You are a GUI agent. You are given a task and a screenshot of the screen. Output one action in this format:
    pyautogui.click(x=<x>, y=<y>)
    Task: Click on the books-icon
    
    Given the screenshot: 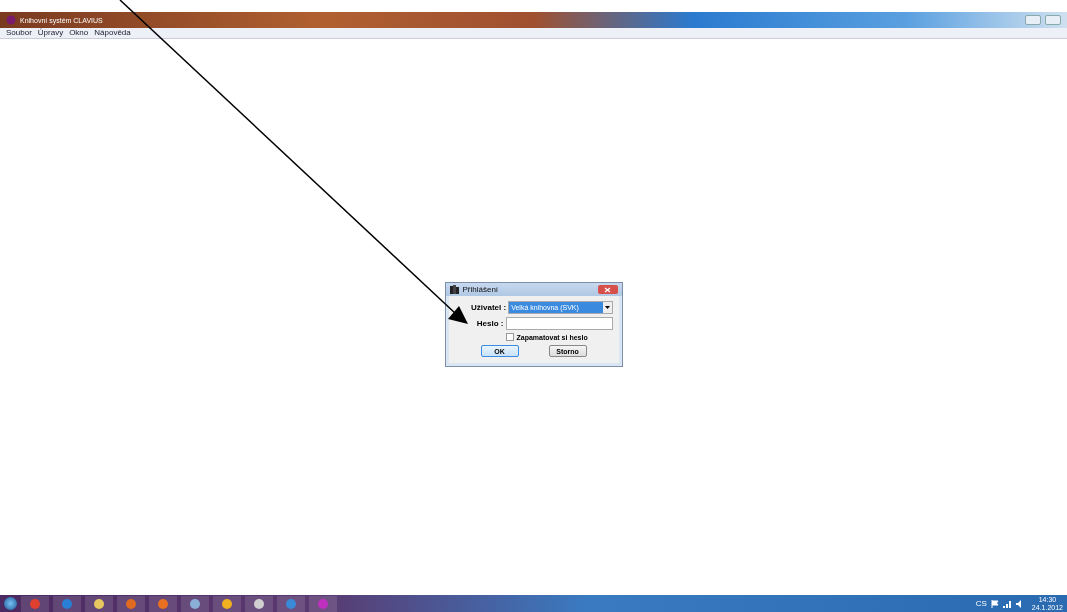 What is the action you would take?
    pyautogui.click(x=454, y=289)
    